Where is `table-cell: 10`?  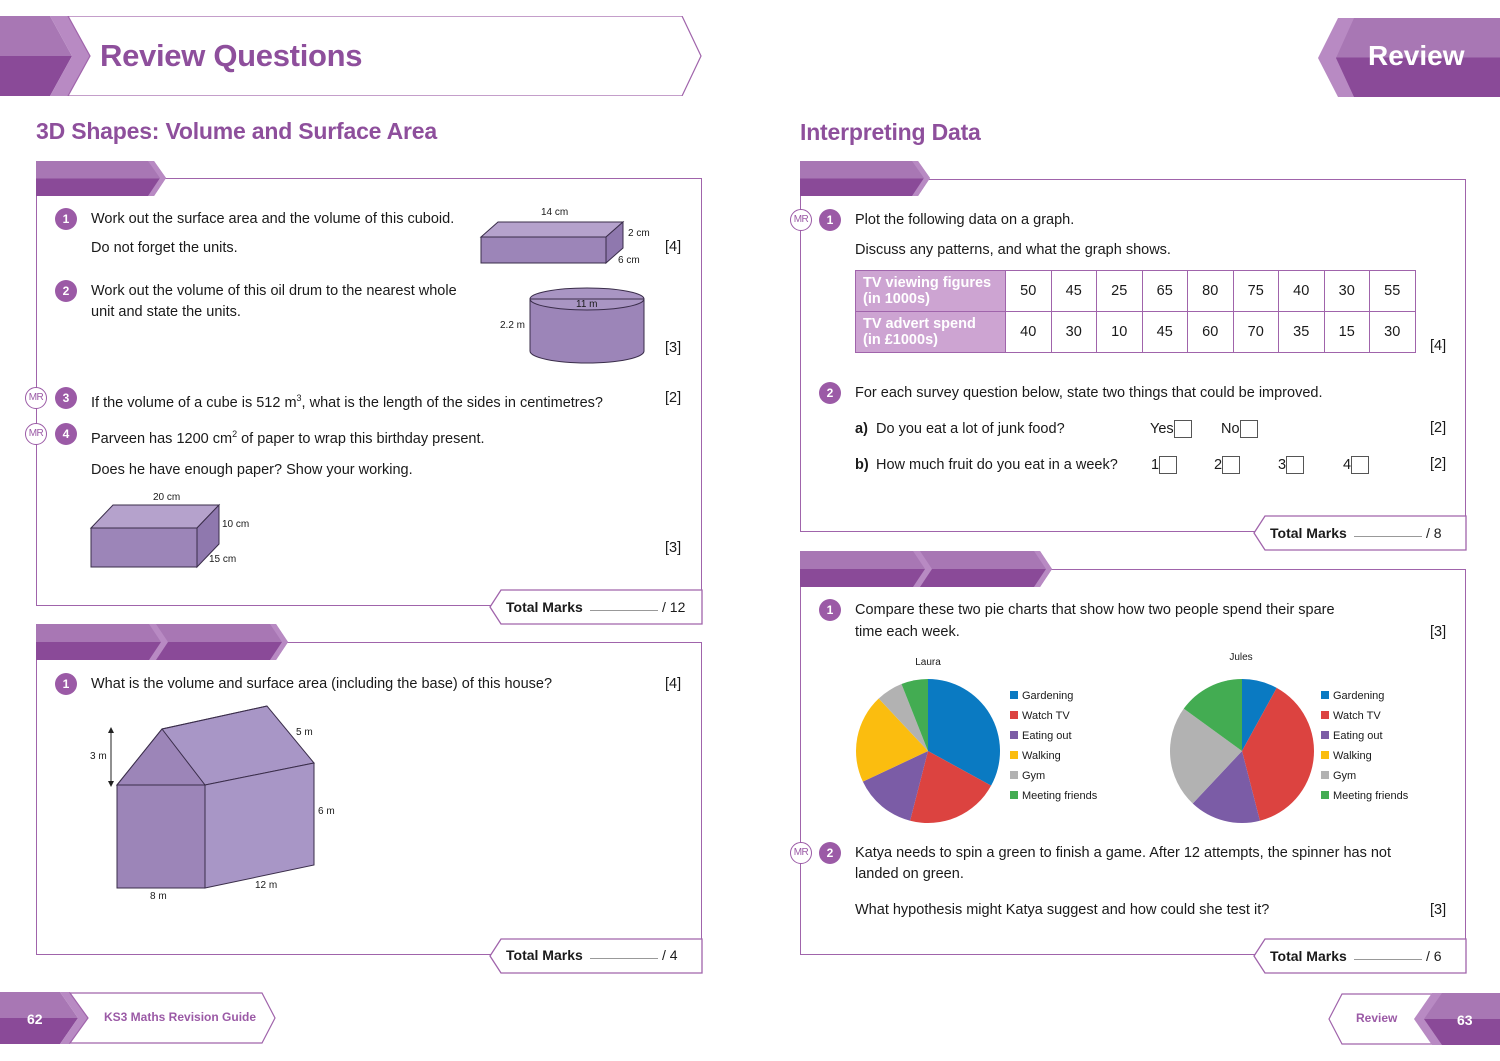
table-cell: 10 is located at coordinates (1119, 332).